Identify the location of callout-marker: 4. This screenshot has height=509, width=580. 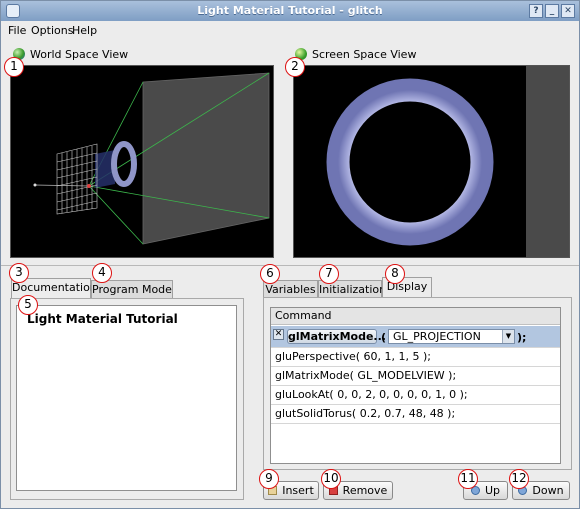
(102, 273).